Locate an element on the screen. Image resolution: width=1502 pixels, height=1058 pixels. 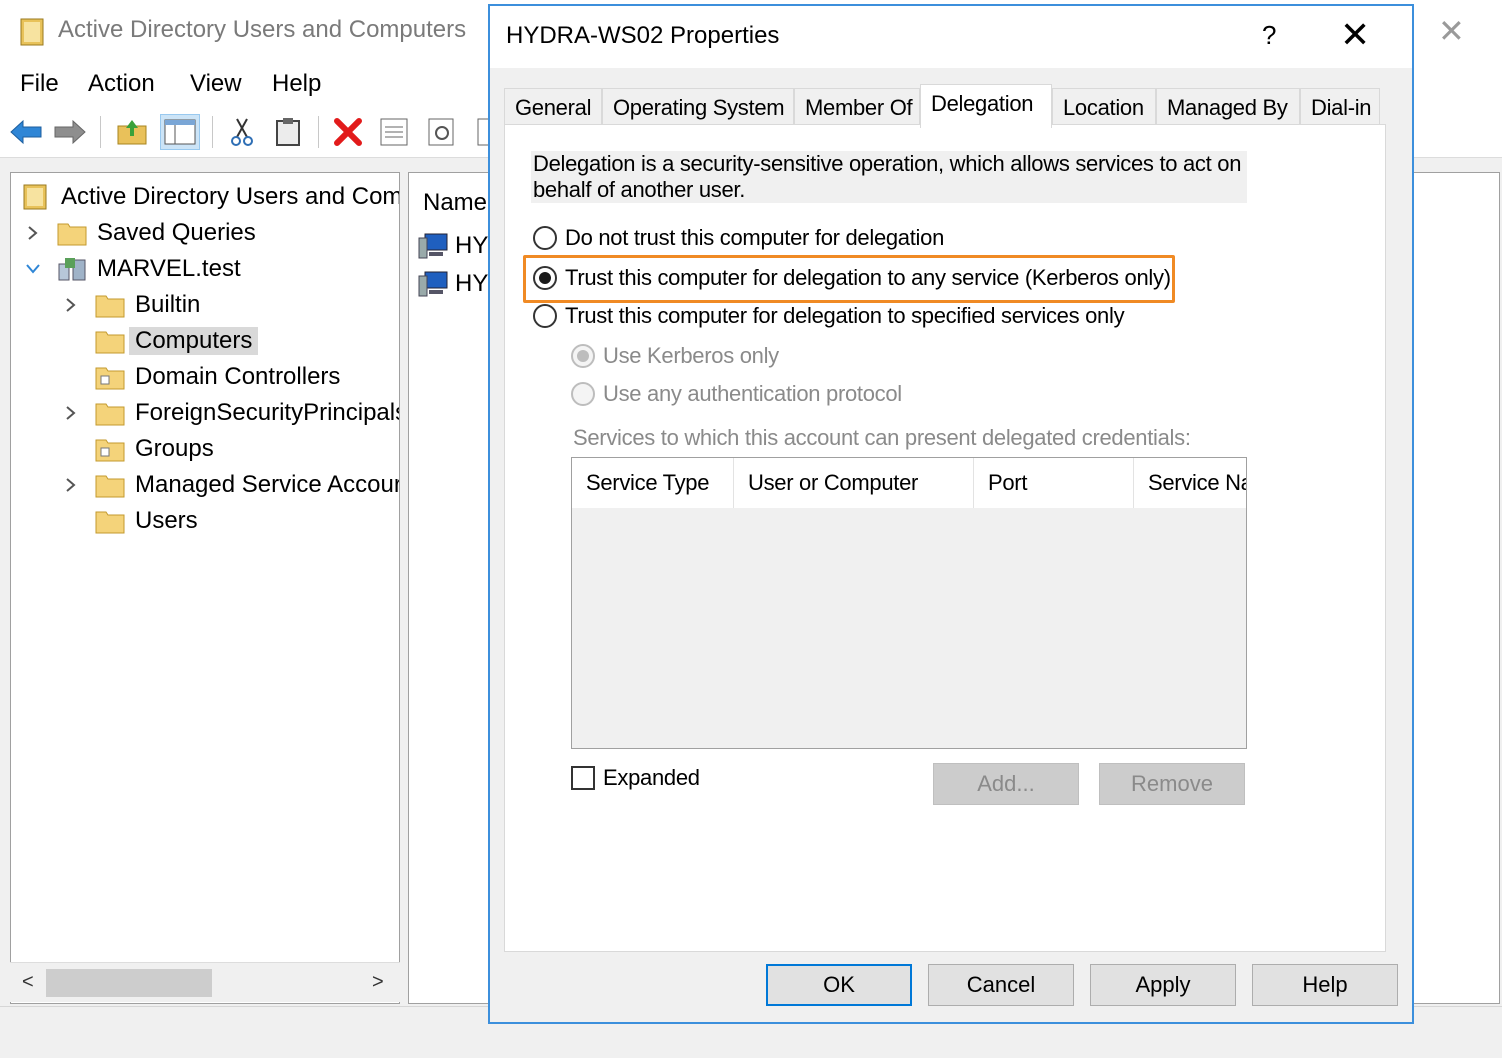
column-header-port: Port is located at coordinates (1054, 483).